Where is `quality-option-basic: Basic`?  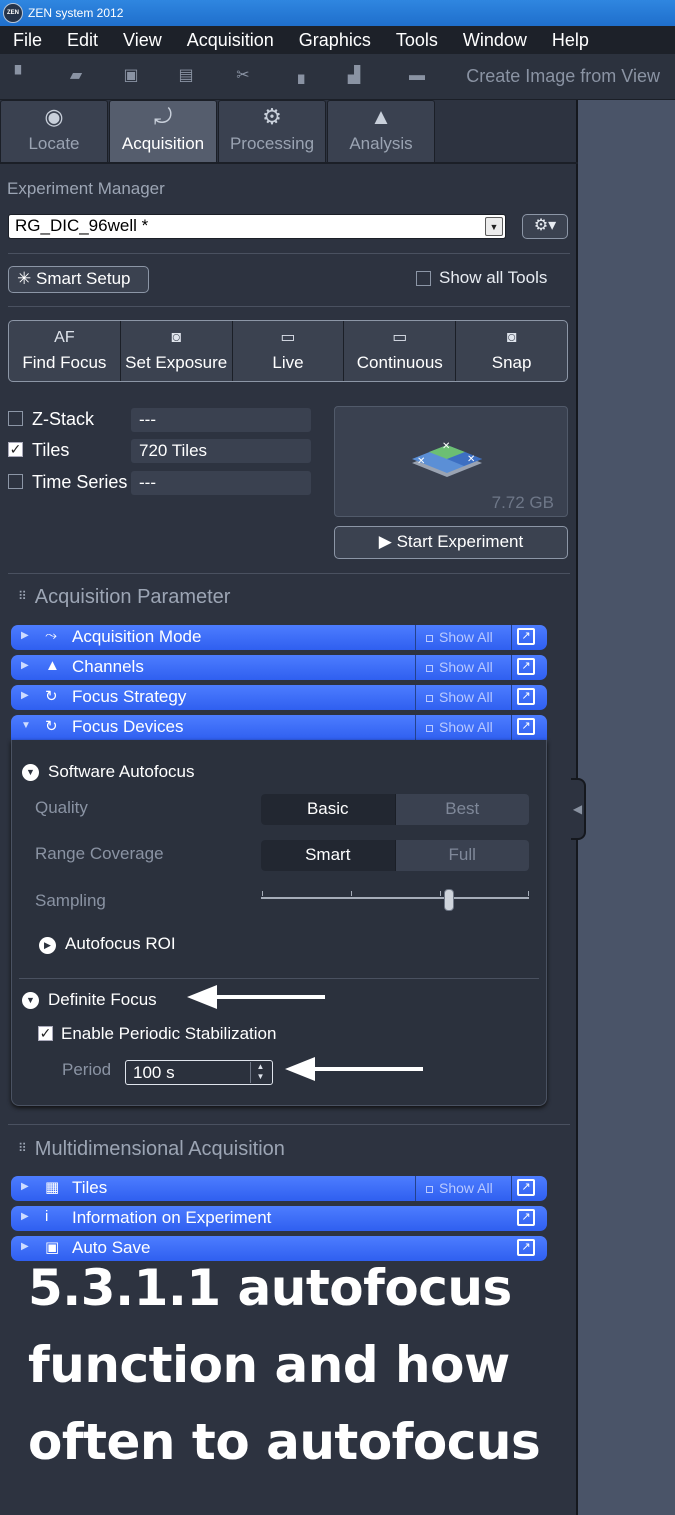
quality-option-basic: Basic is located at coordinates (328, 809).